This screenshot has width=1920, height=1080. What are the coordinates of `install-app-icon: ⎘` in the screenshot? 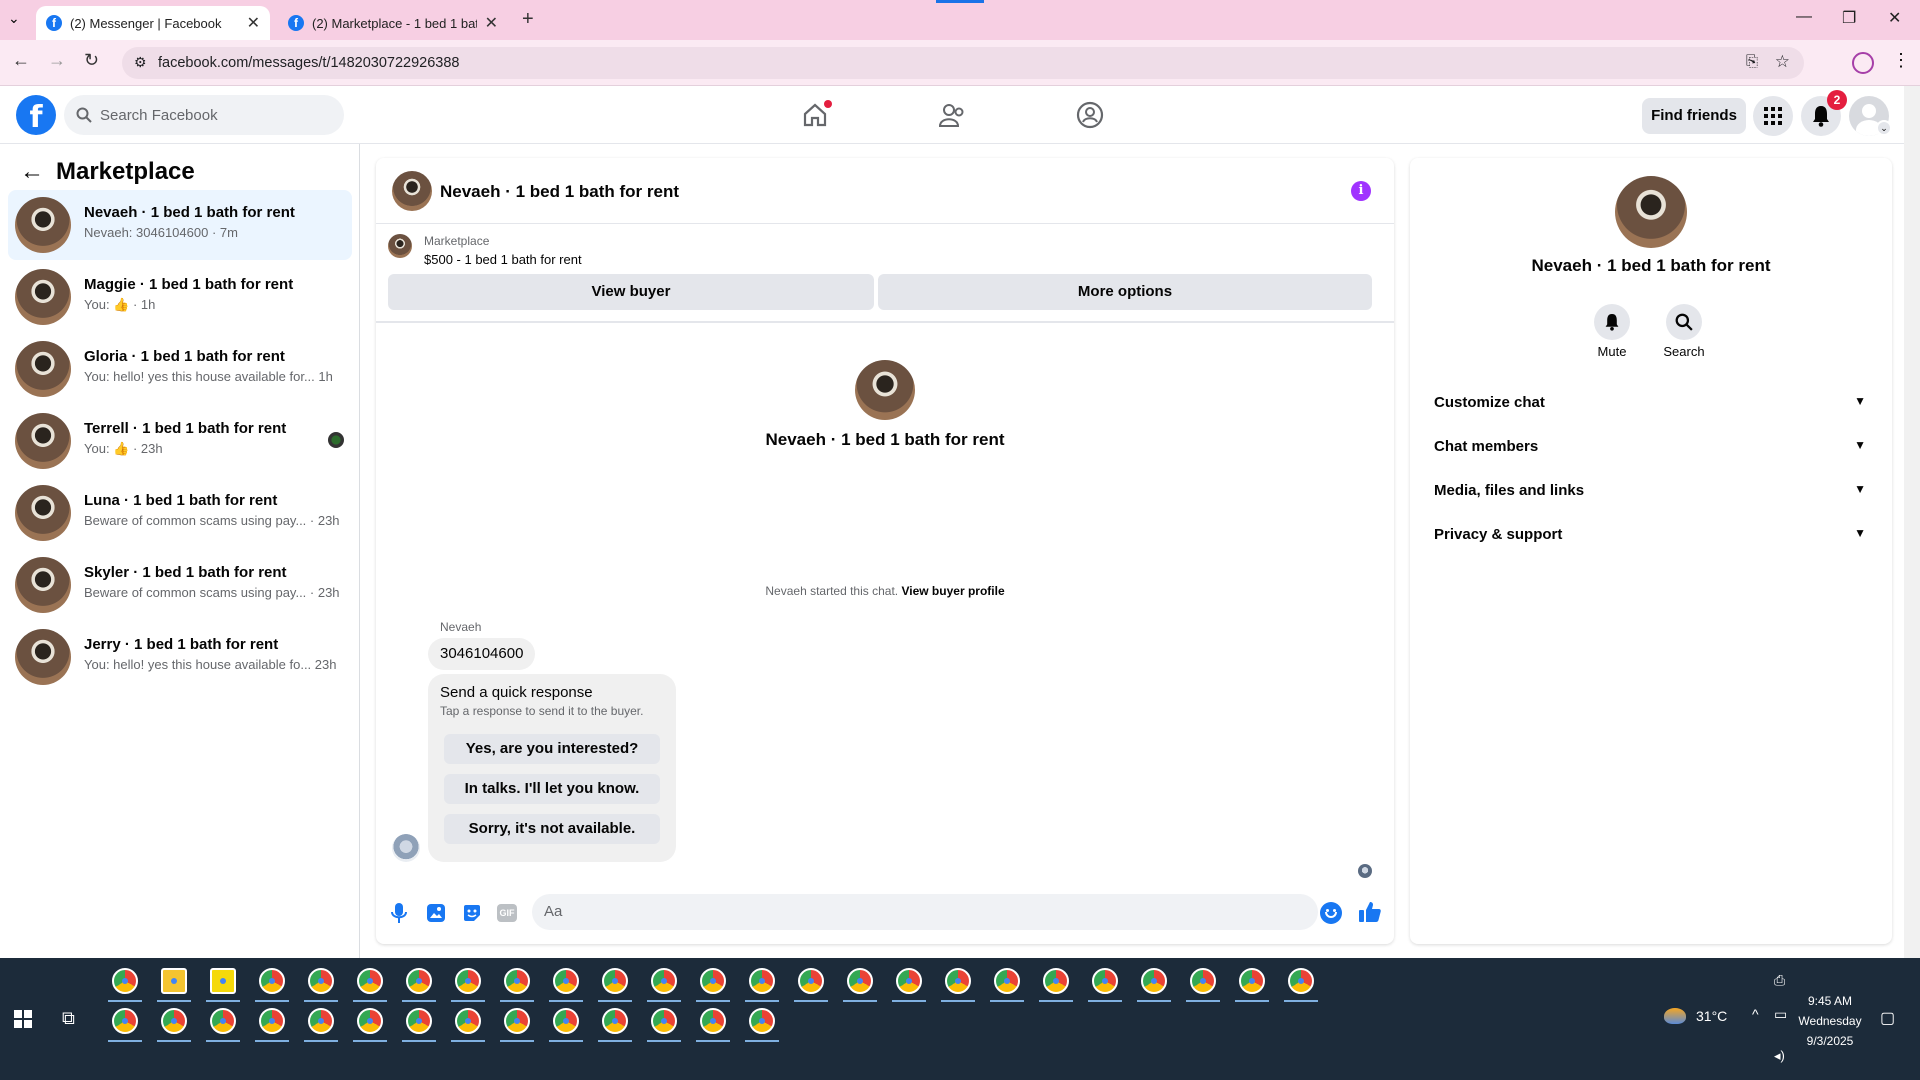 It's located at (1752, 61).